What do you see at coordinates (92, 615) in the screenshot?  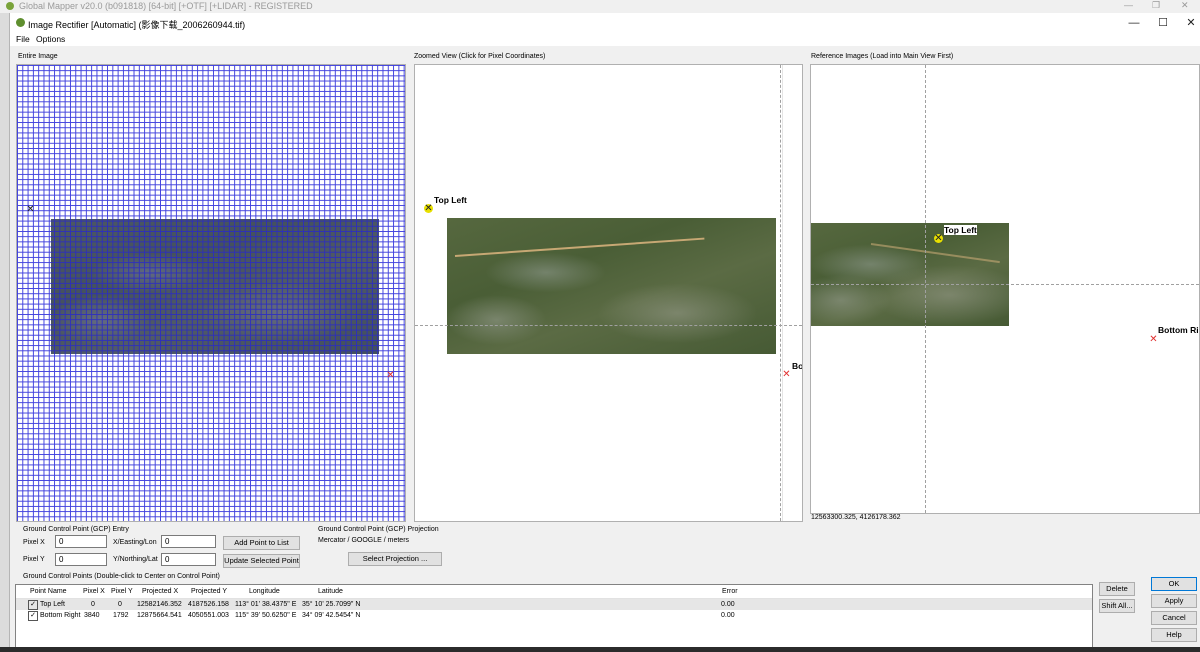 I see `cell-pixel-x: 3840` at bounding box center [92, 615].